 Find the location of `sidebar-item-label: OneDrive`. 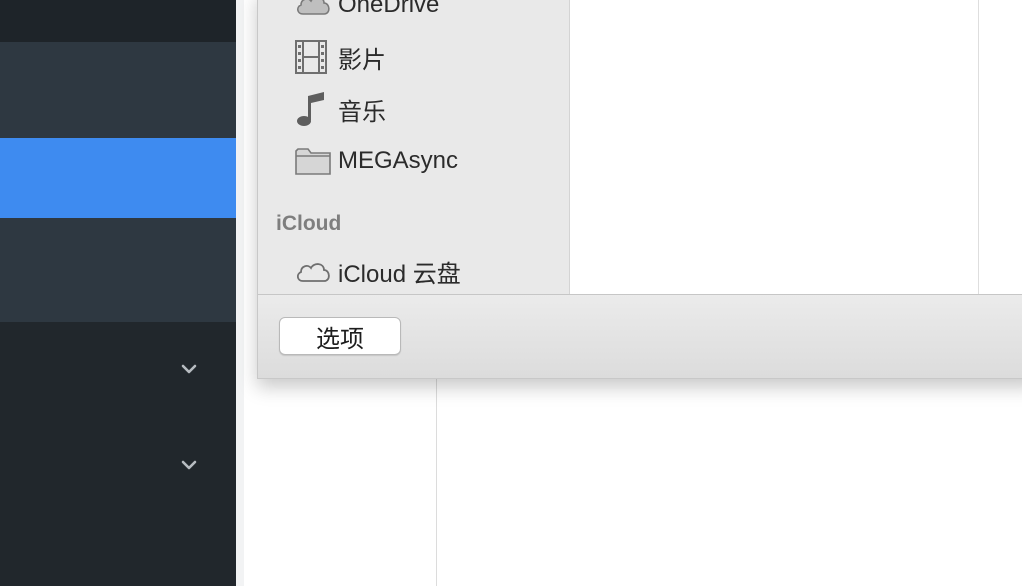

sidebar-item-label: OneDrive is located at coordinates (389, 9).